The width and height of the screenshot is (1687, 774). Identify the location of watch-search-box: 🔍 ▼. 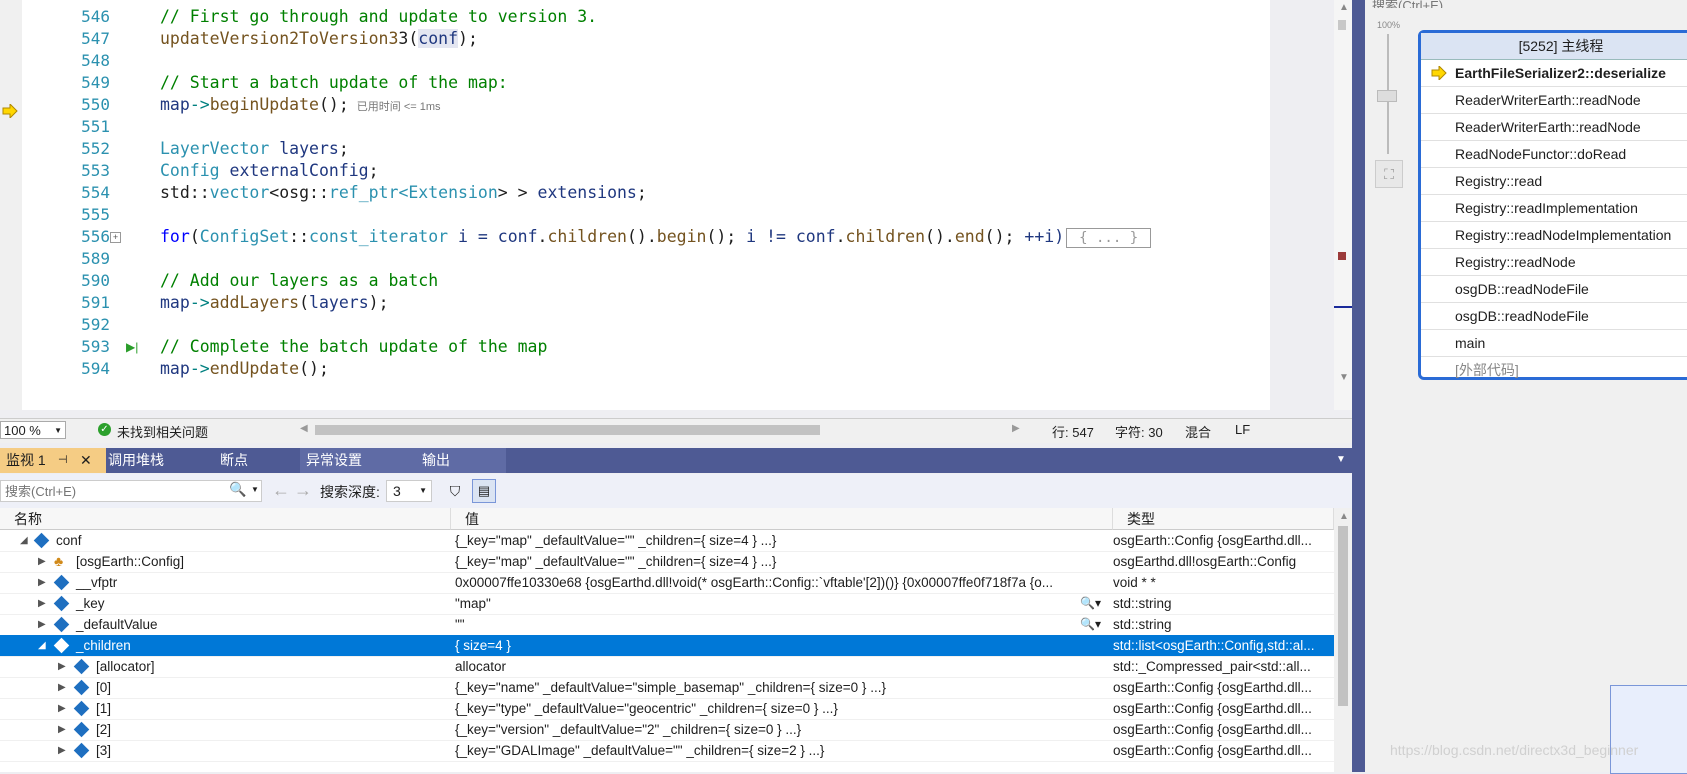
(131, 491).